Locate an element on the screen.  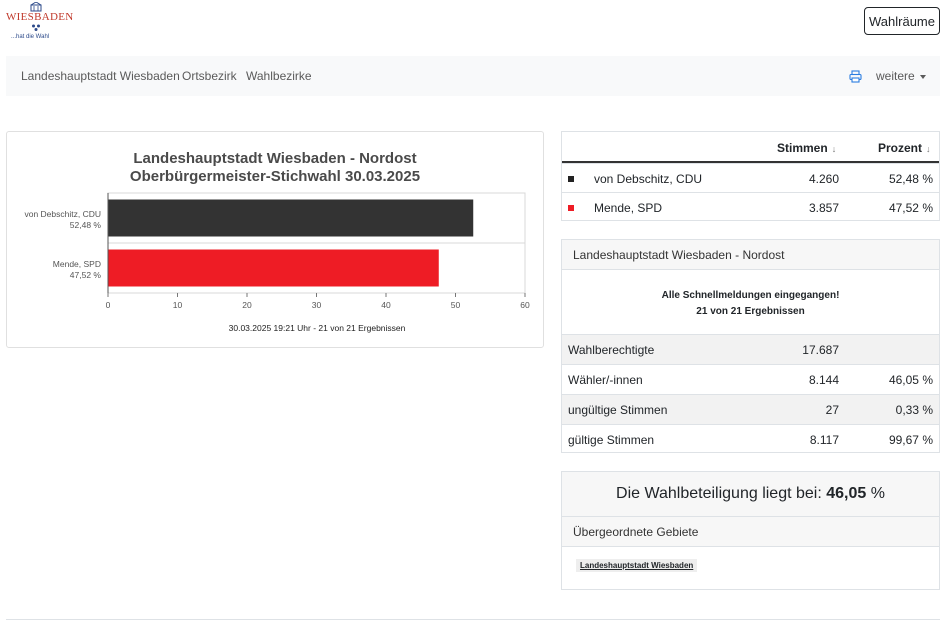
column-header-votes: Stimmen ↓ is located at coordinates (806, 148).